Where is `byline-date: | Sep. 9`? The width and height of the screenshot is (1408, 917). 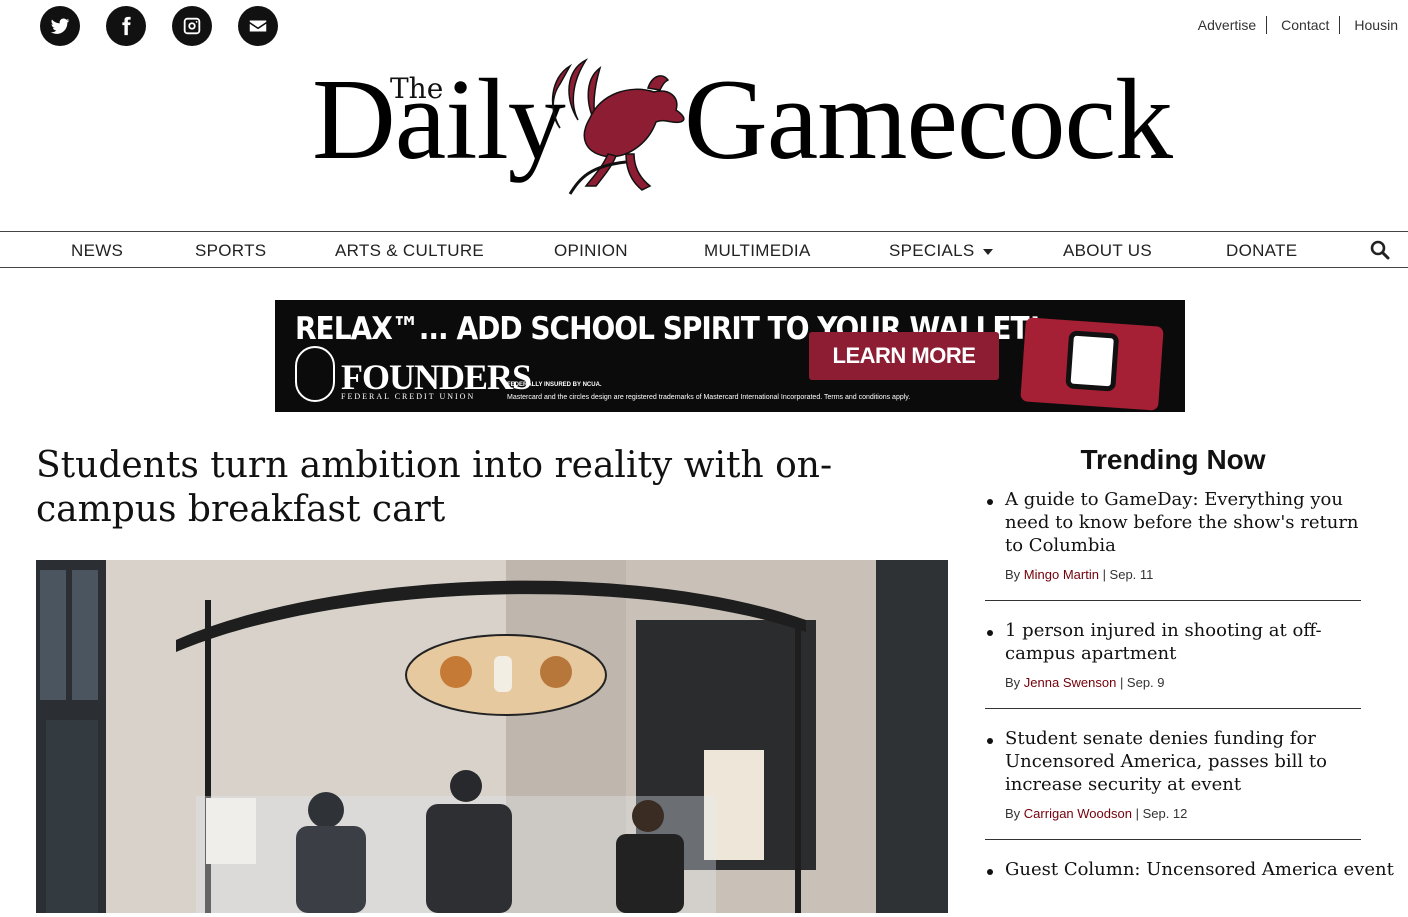 byline-date: | Sep. 9 is located at coordinates (1142, 682).